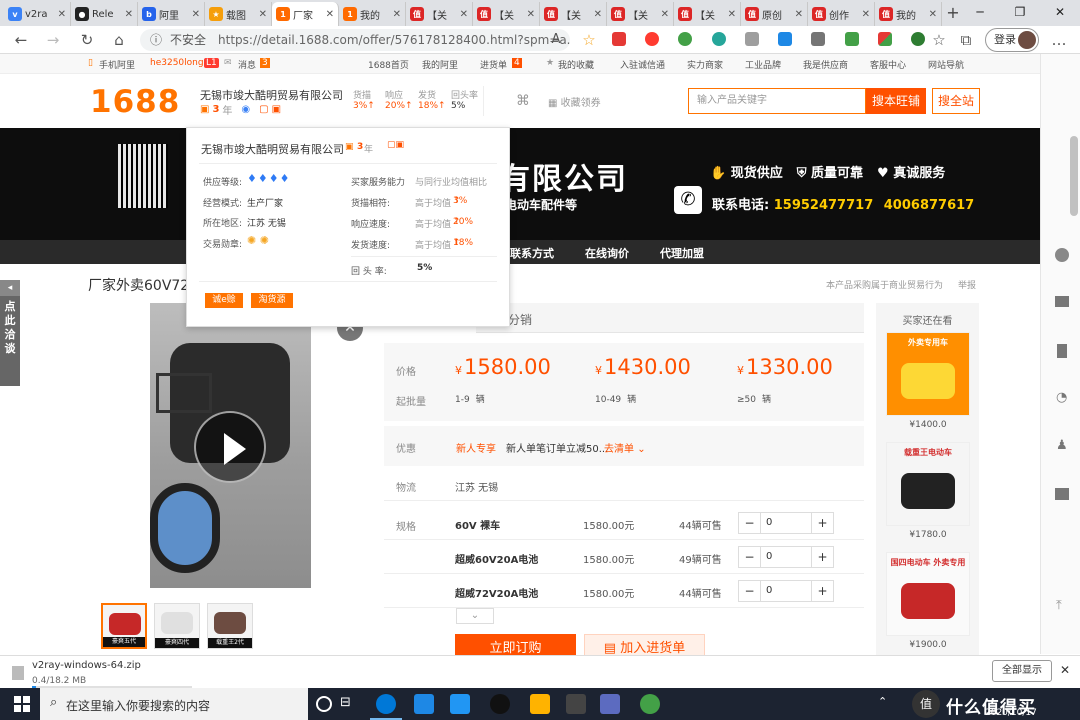 This screenshot has width=1080, height=720. What do you see at coordinates (556, 40) in the screenshot?
I see `reader-icon: A` at bounding box center [556, 40].